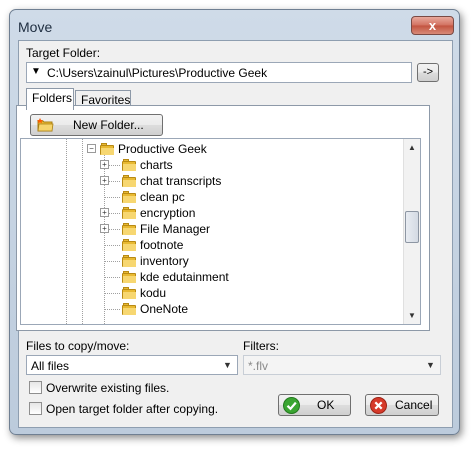  I want to click on dropdown-arrow-icon: ▼, so click(36, 71).